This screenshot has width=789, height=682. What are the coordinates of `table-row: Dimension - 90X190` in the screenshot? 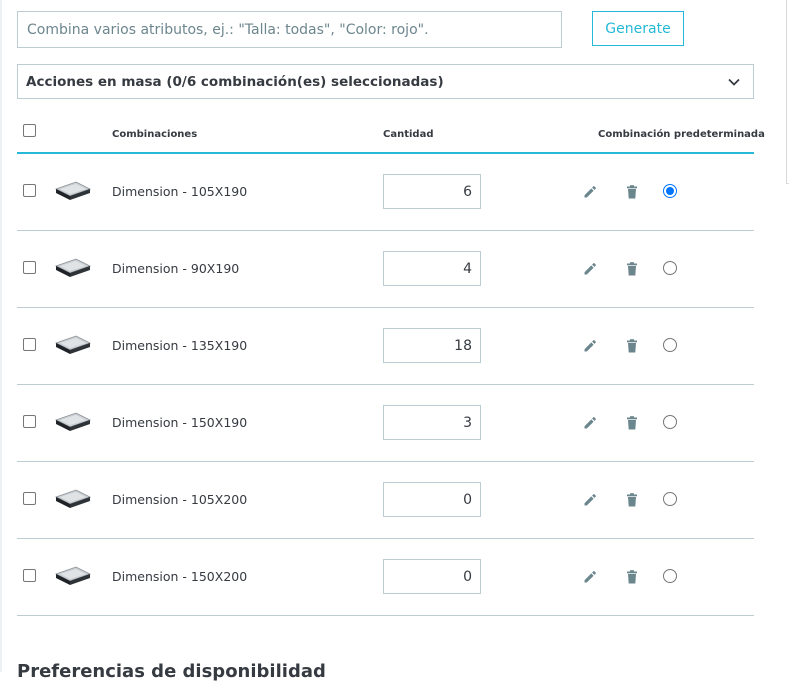 It's located at (385, 269).